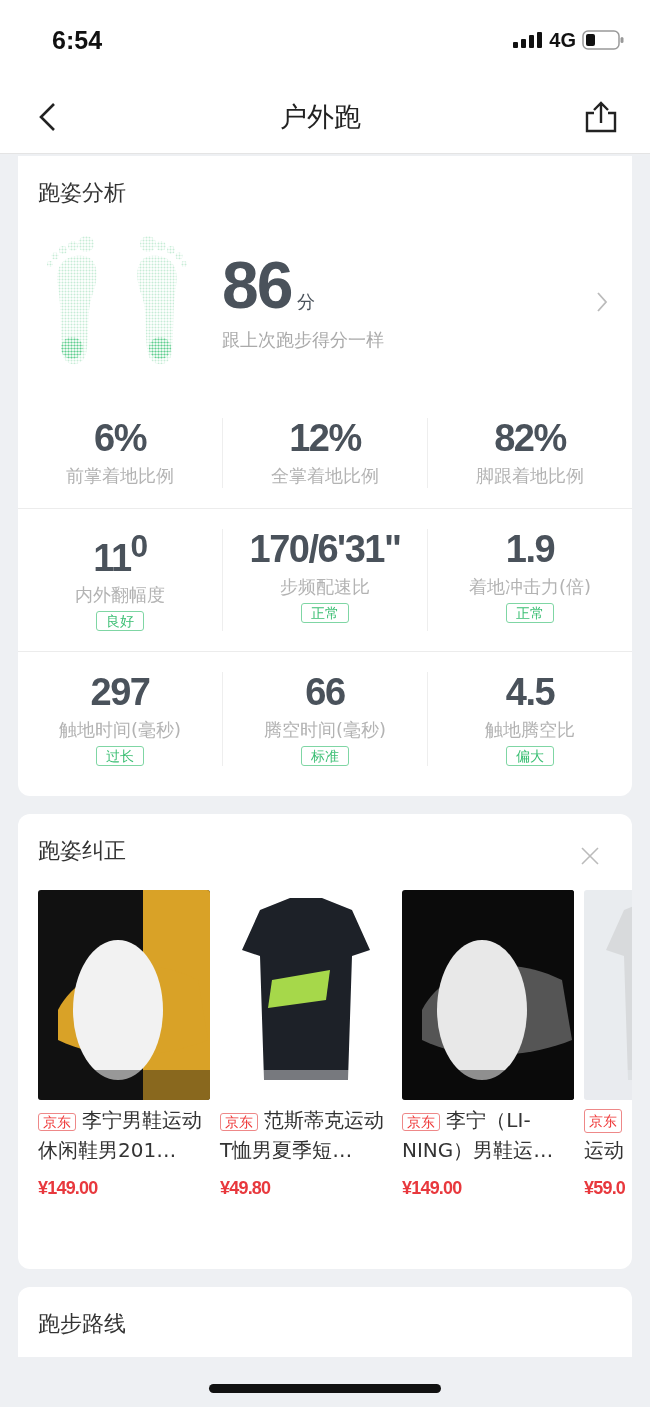 Image resolution: width=650 pixels, height=1407 pixels. What do you see at coordinates (530, 730) in the screenshot?
I see `metric-label: 触地腾空比` at bounding box center [530, 730].